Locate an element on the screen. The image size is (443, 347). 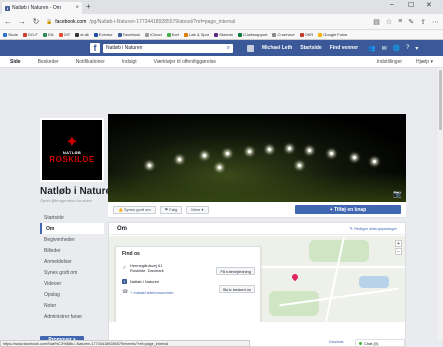
tab-side: Side is located at coordinates (15, 62).